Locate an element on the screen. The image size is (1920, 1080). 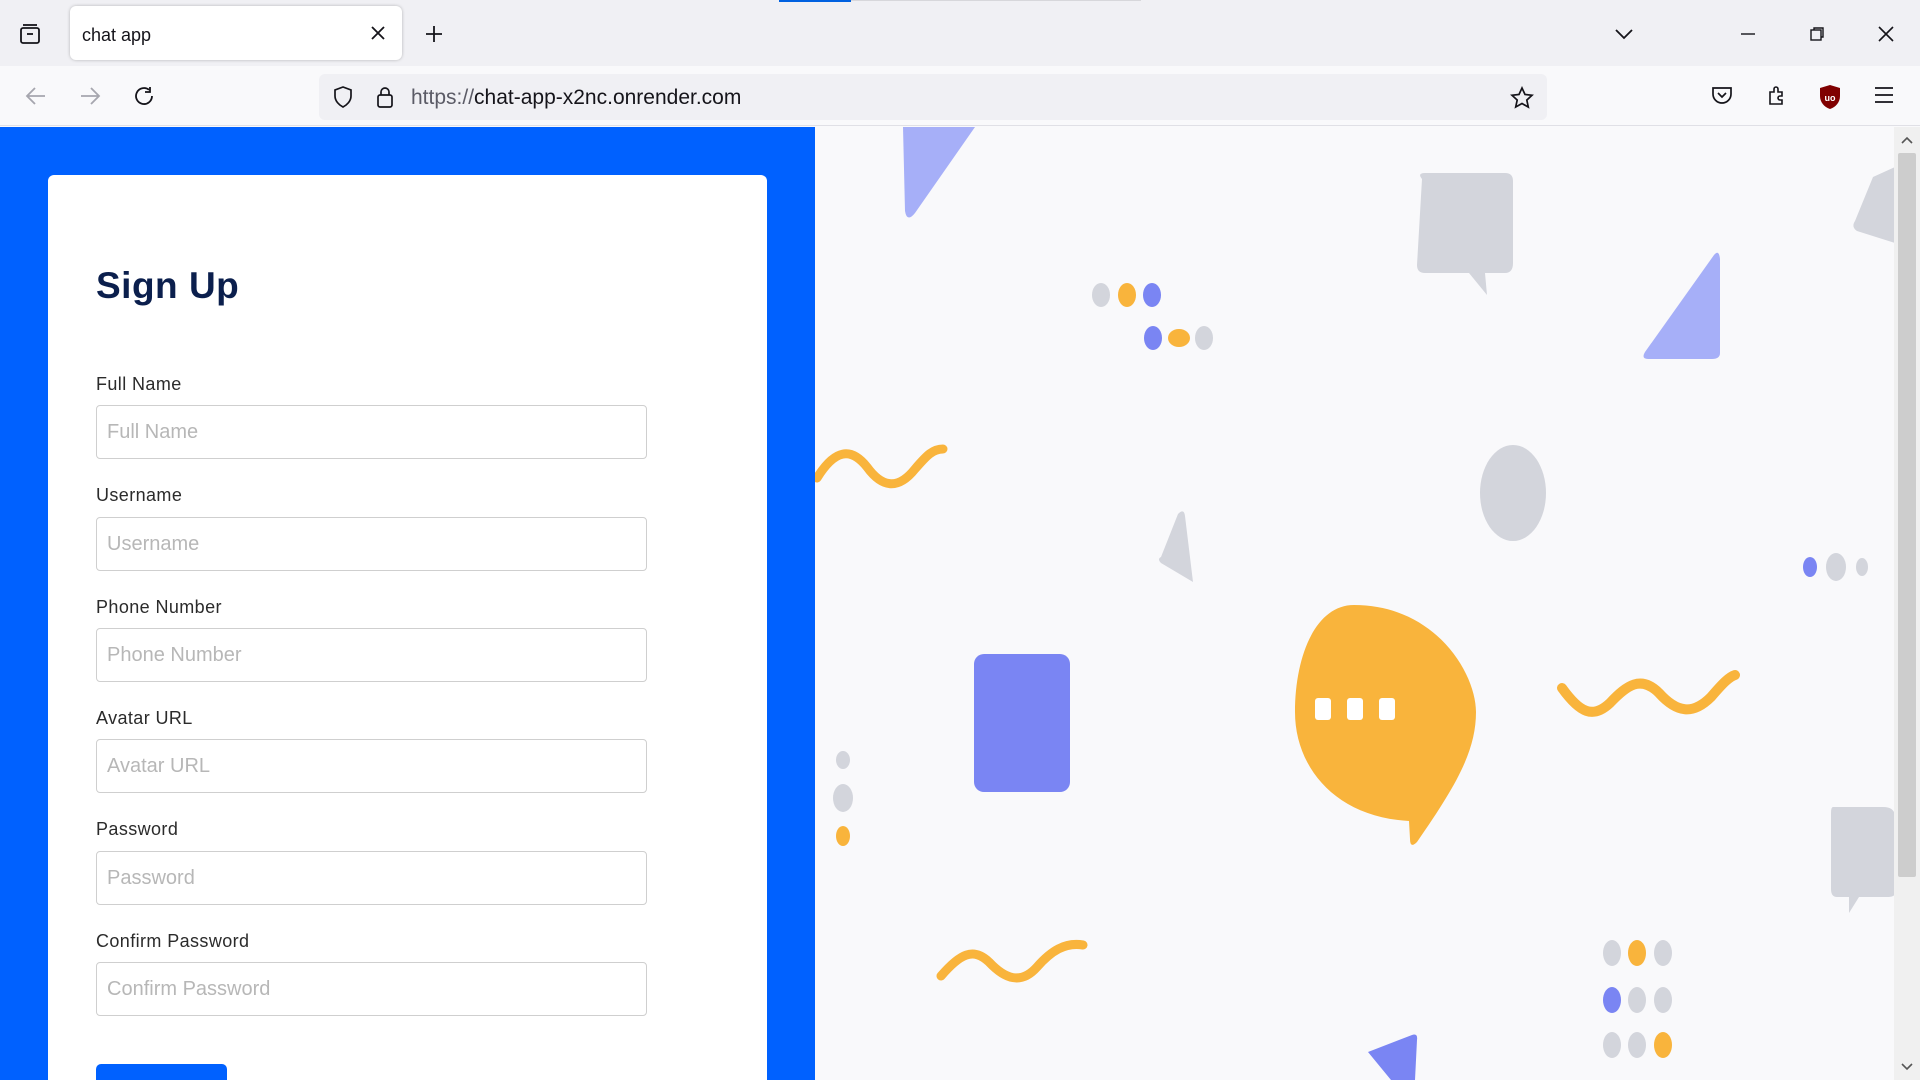
confirm-password-input is located at coordinates (371, 989).